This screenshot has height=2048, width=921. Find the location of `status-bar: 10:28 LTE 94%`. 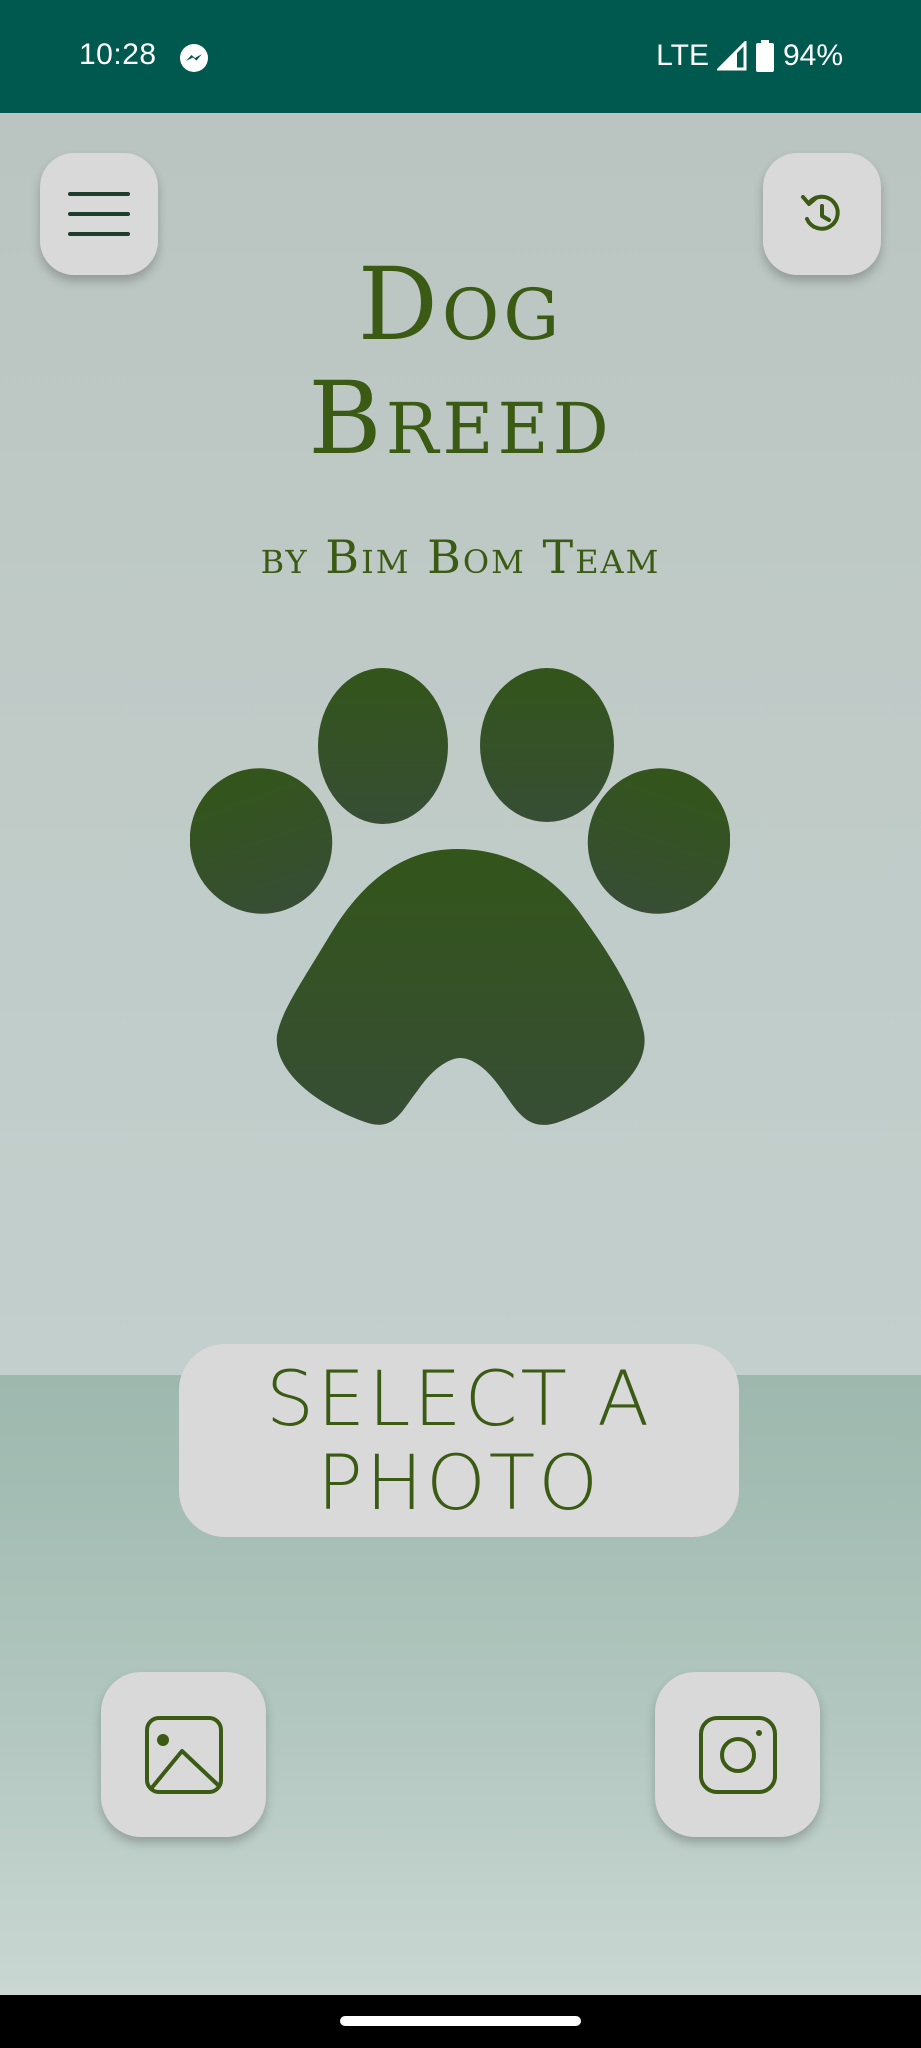

status-bar: 10:28 LTE 94% is located at coordinates (460, 56).